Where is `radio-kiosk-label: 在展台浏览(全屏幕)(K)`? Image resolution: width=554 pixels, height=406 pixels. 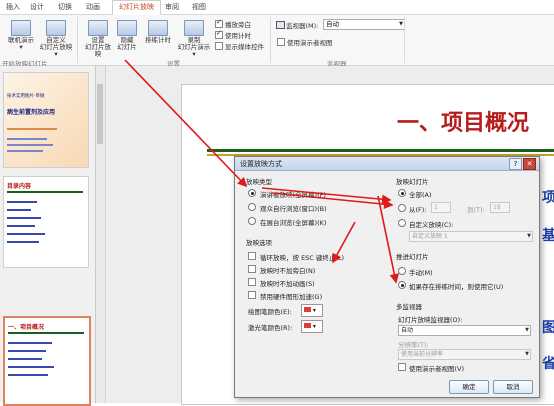
radio-kiosk-label: 在展台浏览(全屏幕)(K) is located at coordinates (293, 223).